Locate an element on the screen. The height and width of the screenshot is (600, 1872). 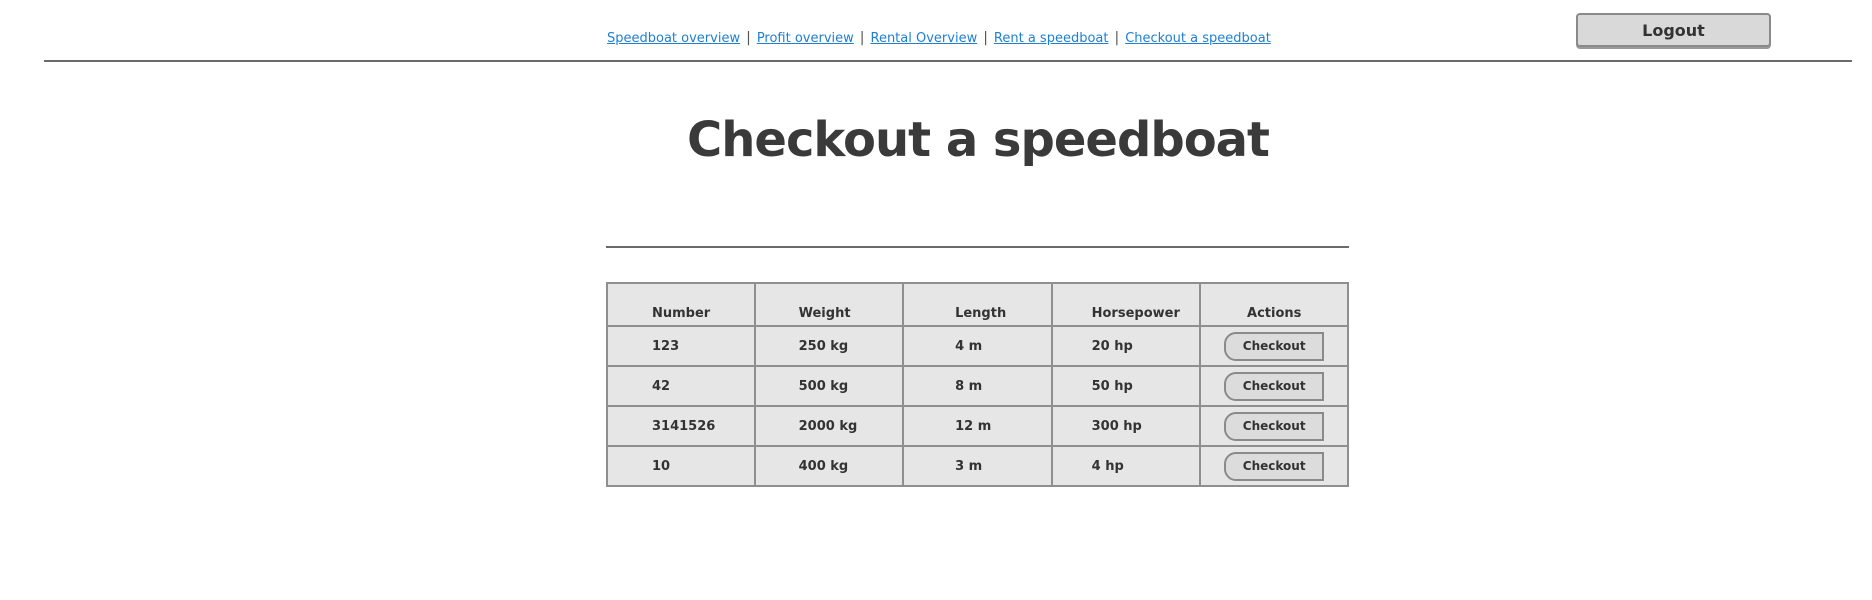
cell-number: 10 is located at coordinates (681, 466).